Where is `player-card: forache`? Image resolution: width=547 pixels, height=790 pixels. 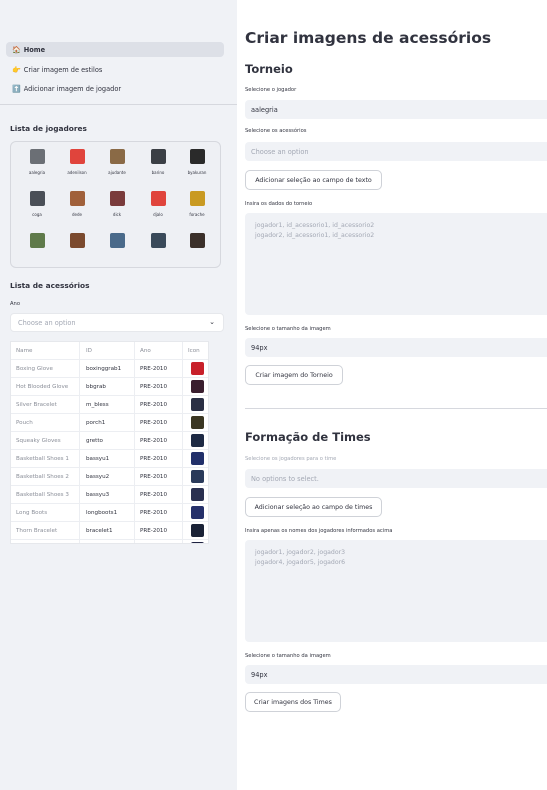
player-card: forache is located at coordinates (197, 204).